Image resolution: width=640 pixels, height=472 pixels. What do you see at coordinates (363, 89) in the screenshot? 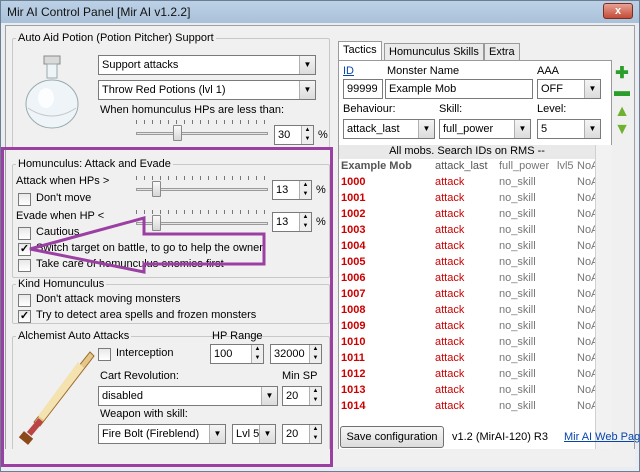
I see `id-input: 99999` at bounding box center [363, 89].